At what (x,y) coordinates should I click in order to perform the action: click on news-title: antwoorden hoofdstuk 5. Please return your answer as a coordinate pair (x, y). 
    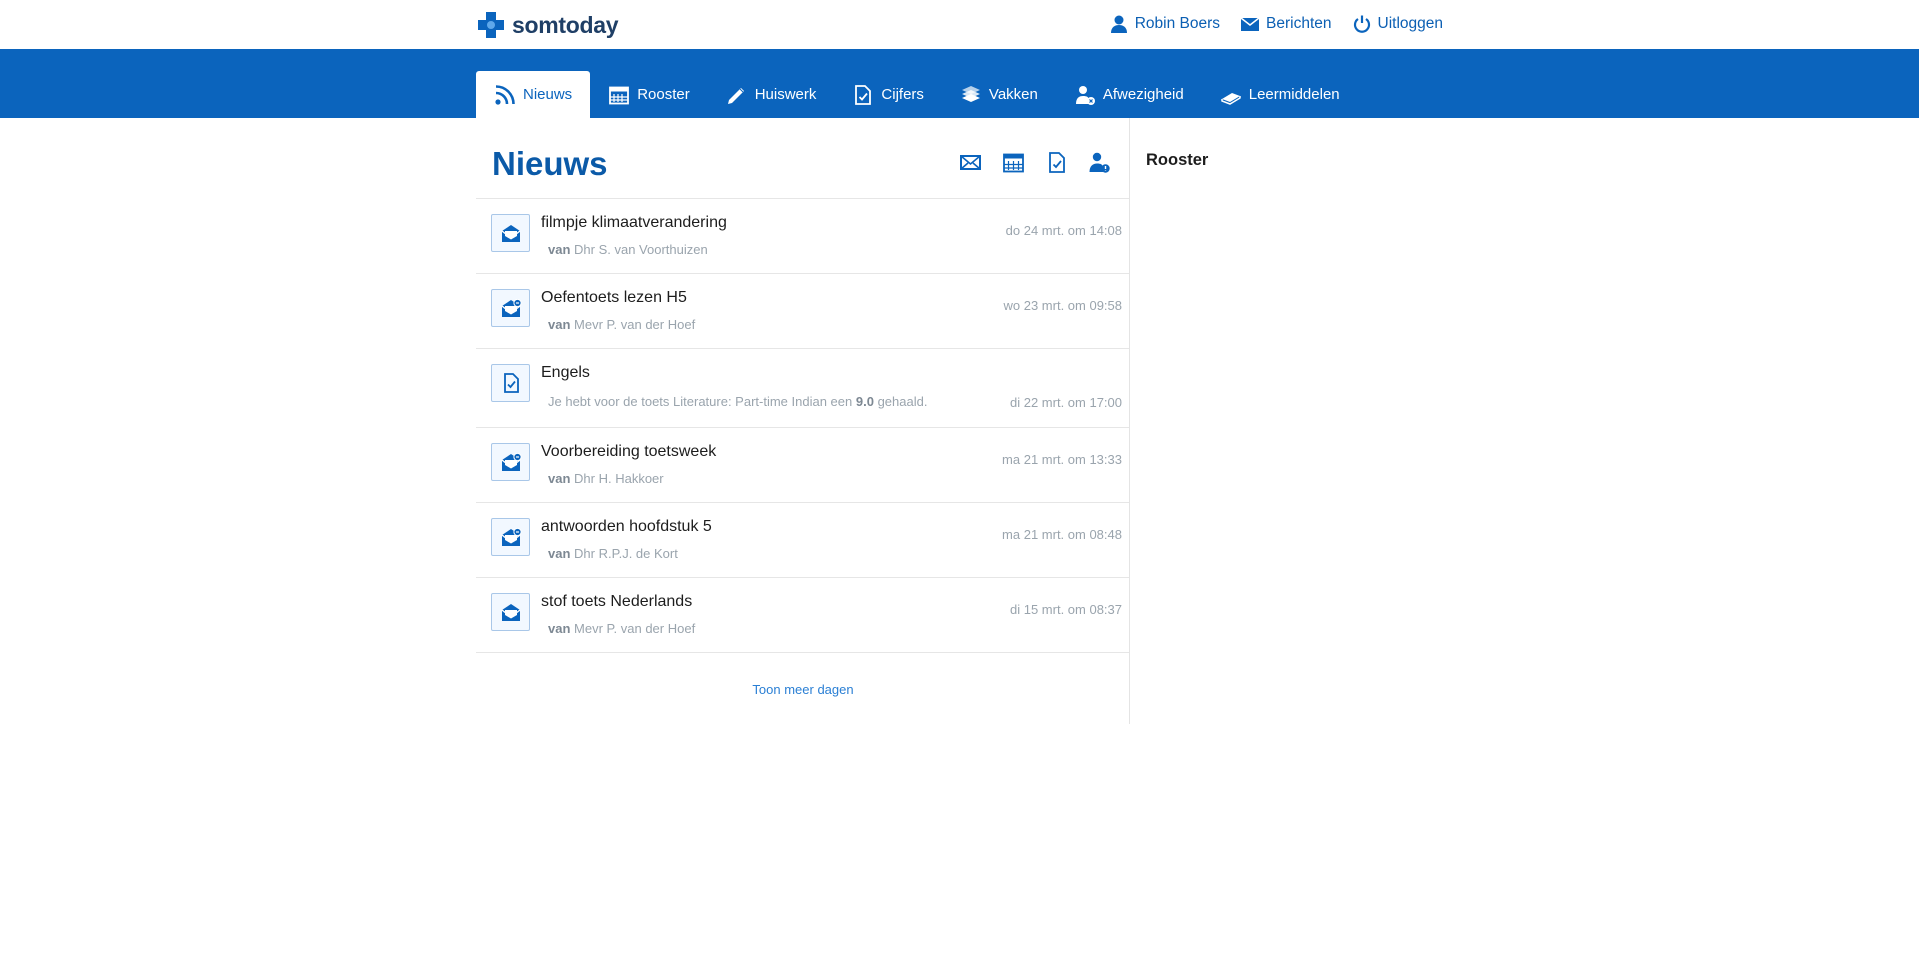
    Looking at the image, I should click on (626, 526).